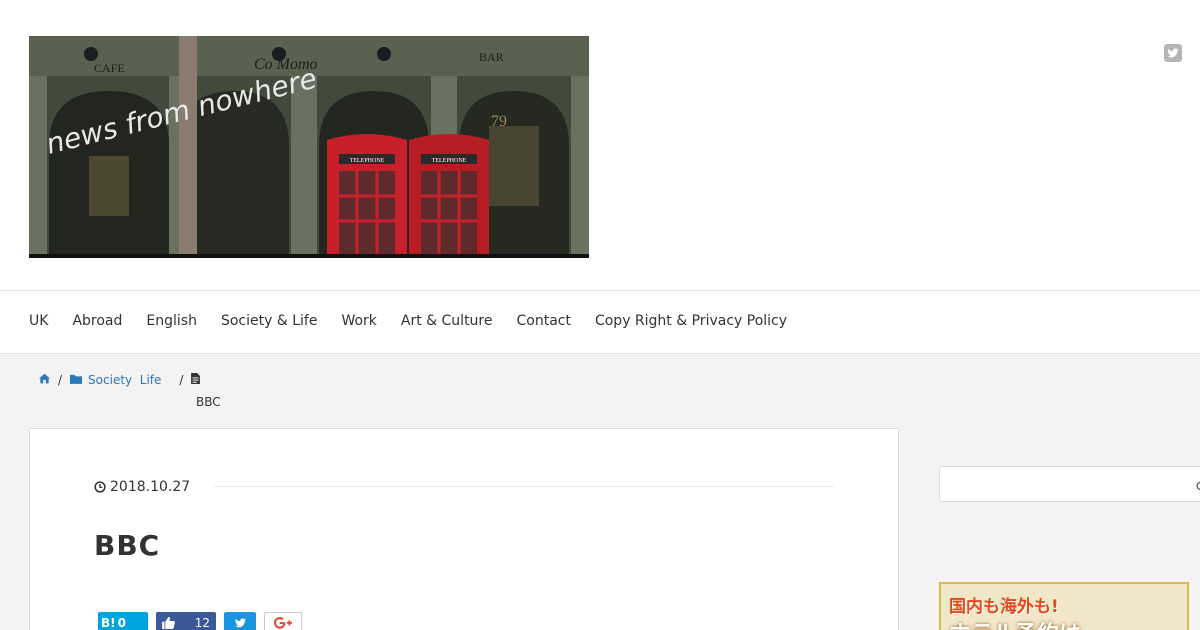 Image resolution: width=1200 pixels, height=630 pixels. What do you see at coordinates (208, 402) in the screenshot?
I see `breadcrumb-current: BBC` at bounding box center [208, 402].